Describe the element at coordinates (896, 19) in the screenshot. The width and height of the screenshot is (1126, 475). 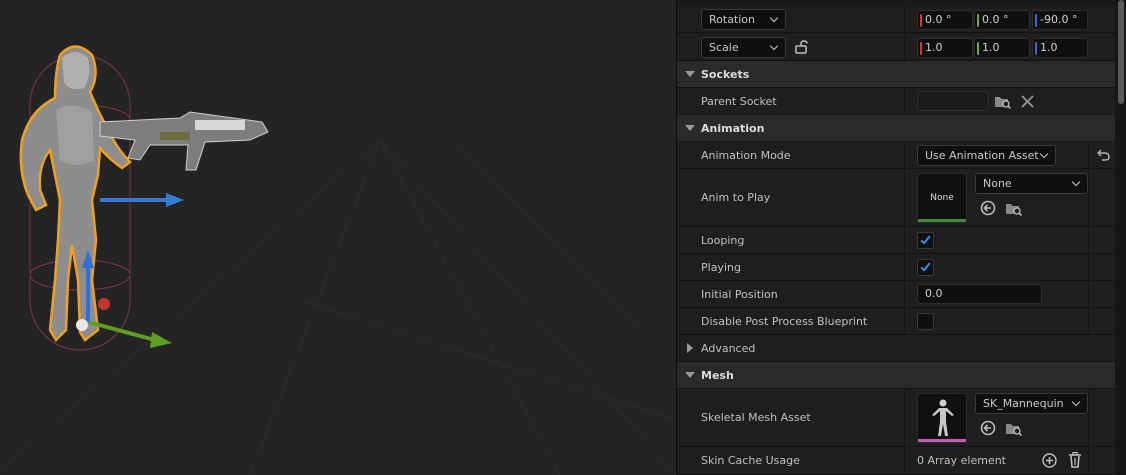
I see `rotation-row: Rotation 0.0 ° 0.0 ° -90.0 °` at that location.